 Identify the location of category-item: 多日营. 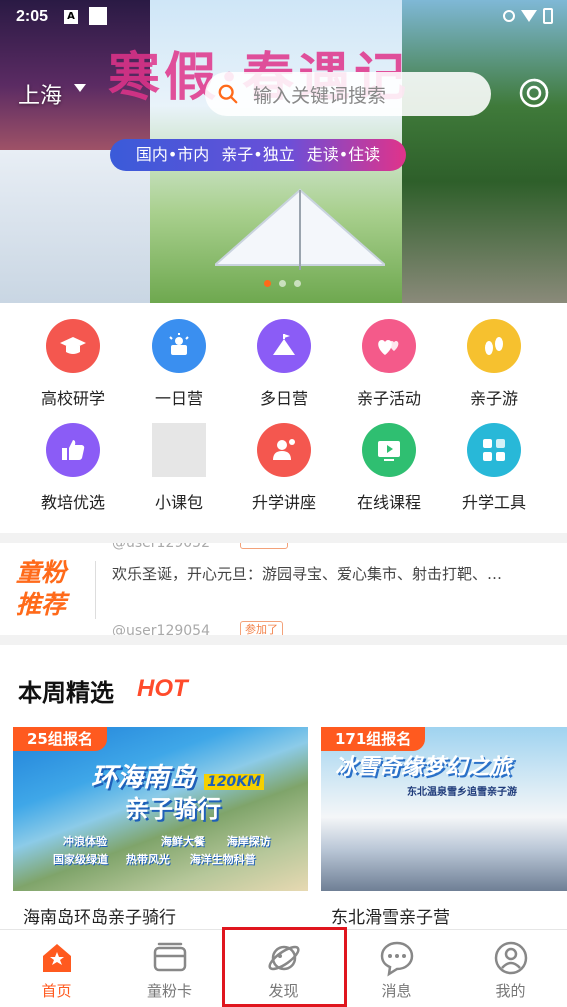
(284, 364).